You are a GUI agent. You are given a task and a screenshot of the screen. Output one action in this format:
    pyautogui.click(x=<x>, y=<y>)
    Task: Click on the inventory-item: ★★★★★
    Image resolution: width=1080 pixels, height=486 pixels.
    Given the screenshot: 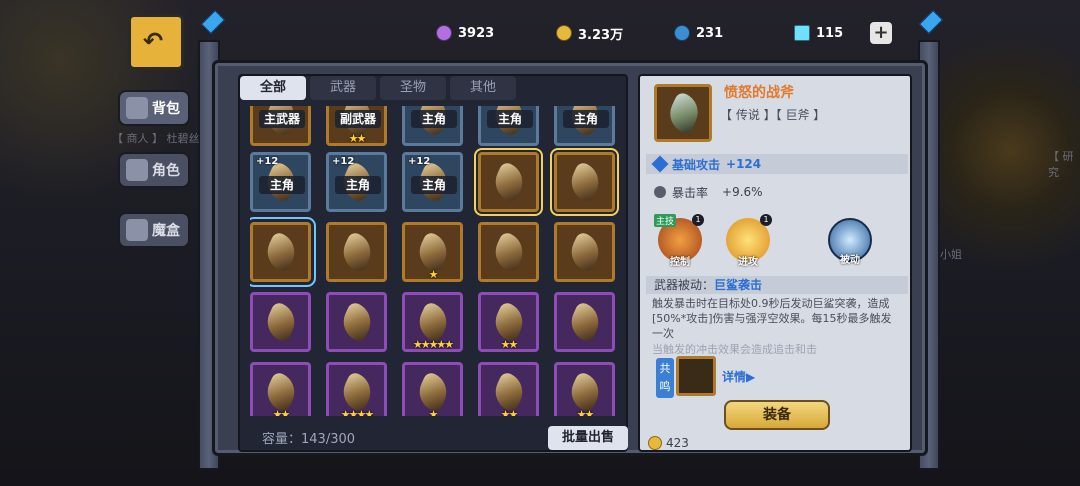 What is the action you would take?
    pyautogui.click(x=432, y=322)
    